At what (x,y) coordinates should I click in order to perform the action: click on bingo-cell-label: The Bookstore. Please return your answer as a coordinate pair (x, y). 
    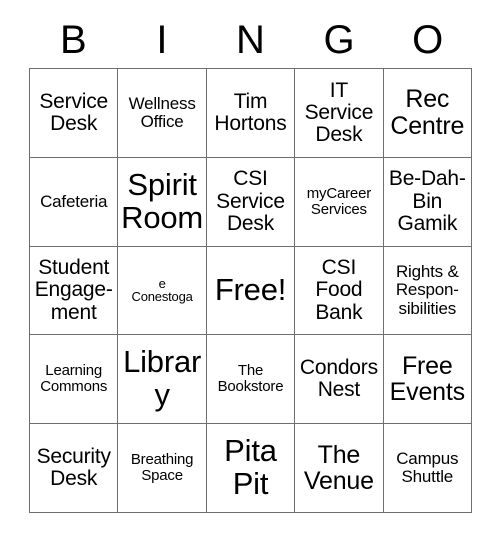
    Looking at the image, I should click on (250, 379).